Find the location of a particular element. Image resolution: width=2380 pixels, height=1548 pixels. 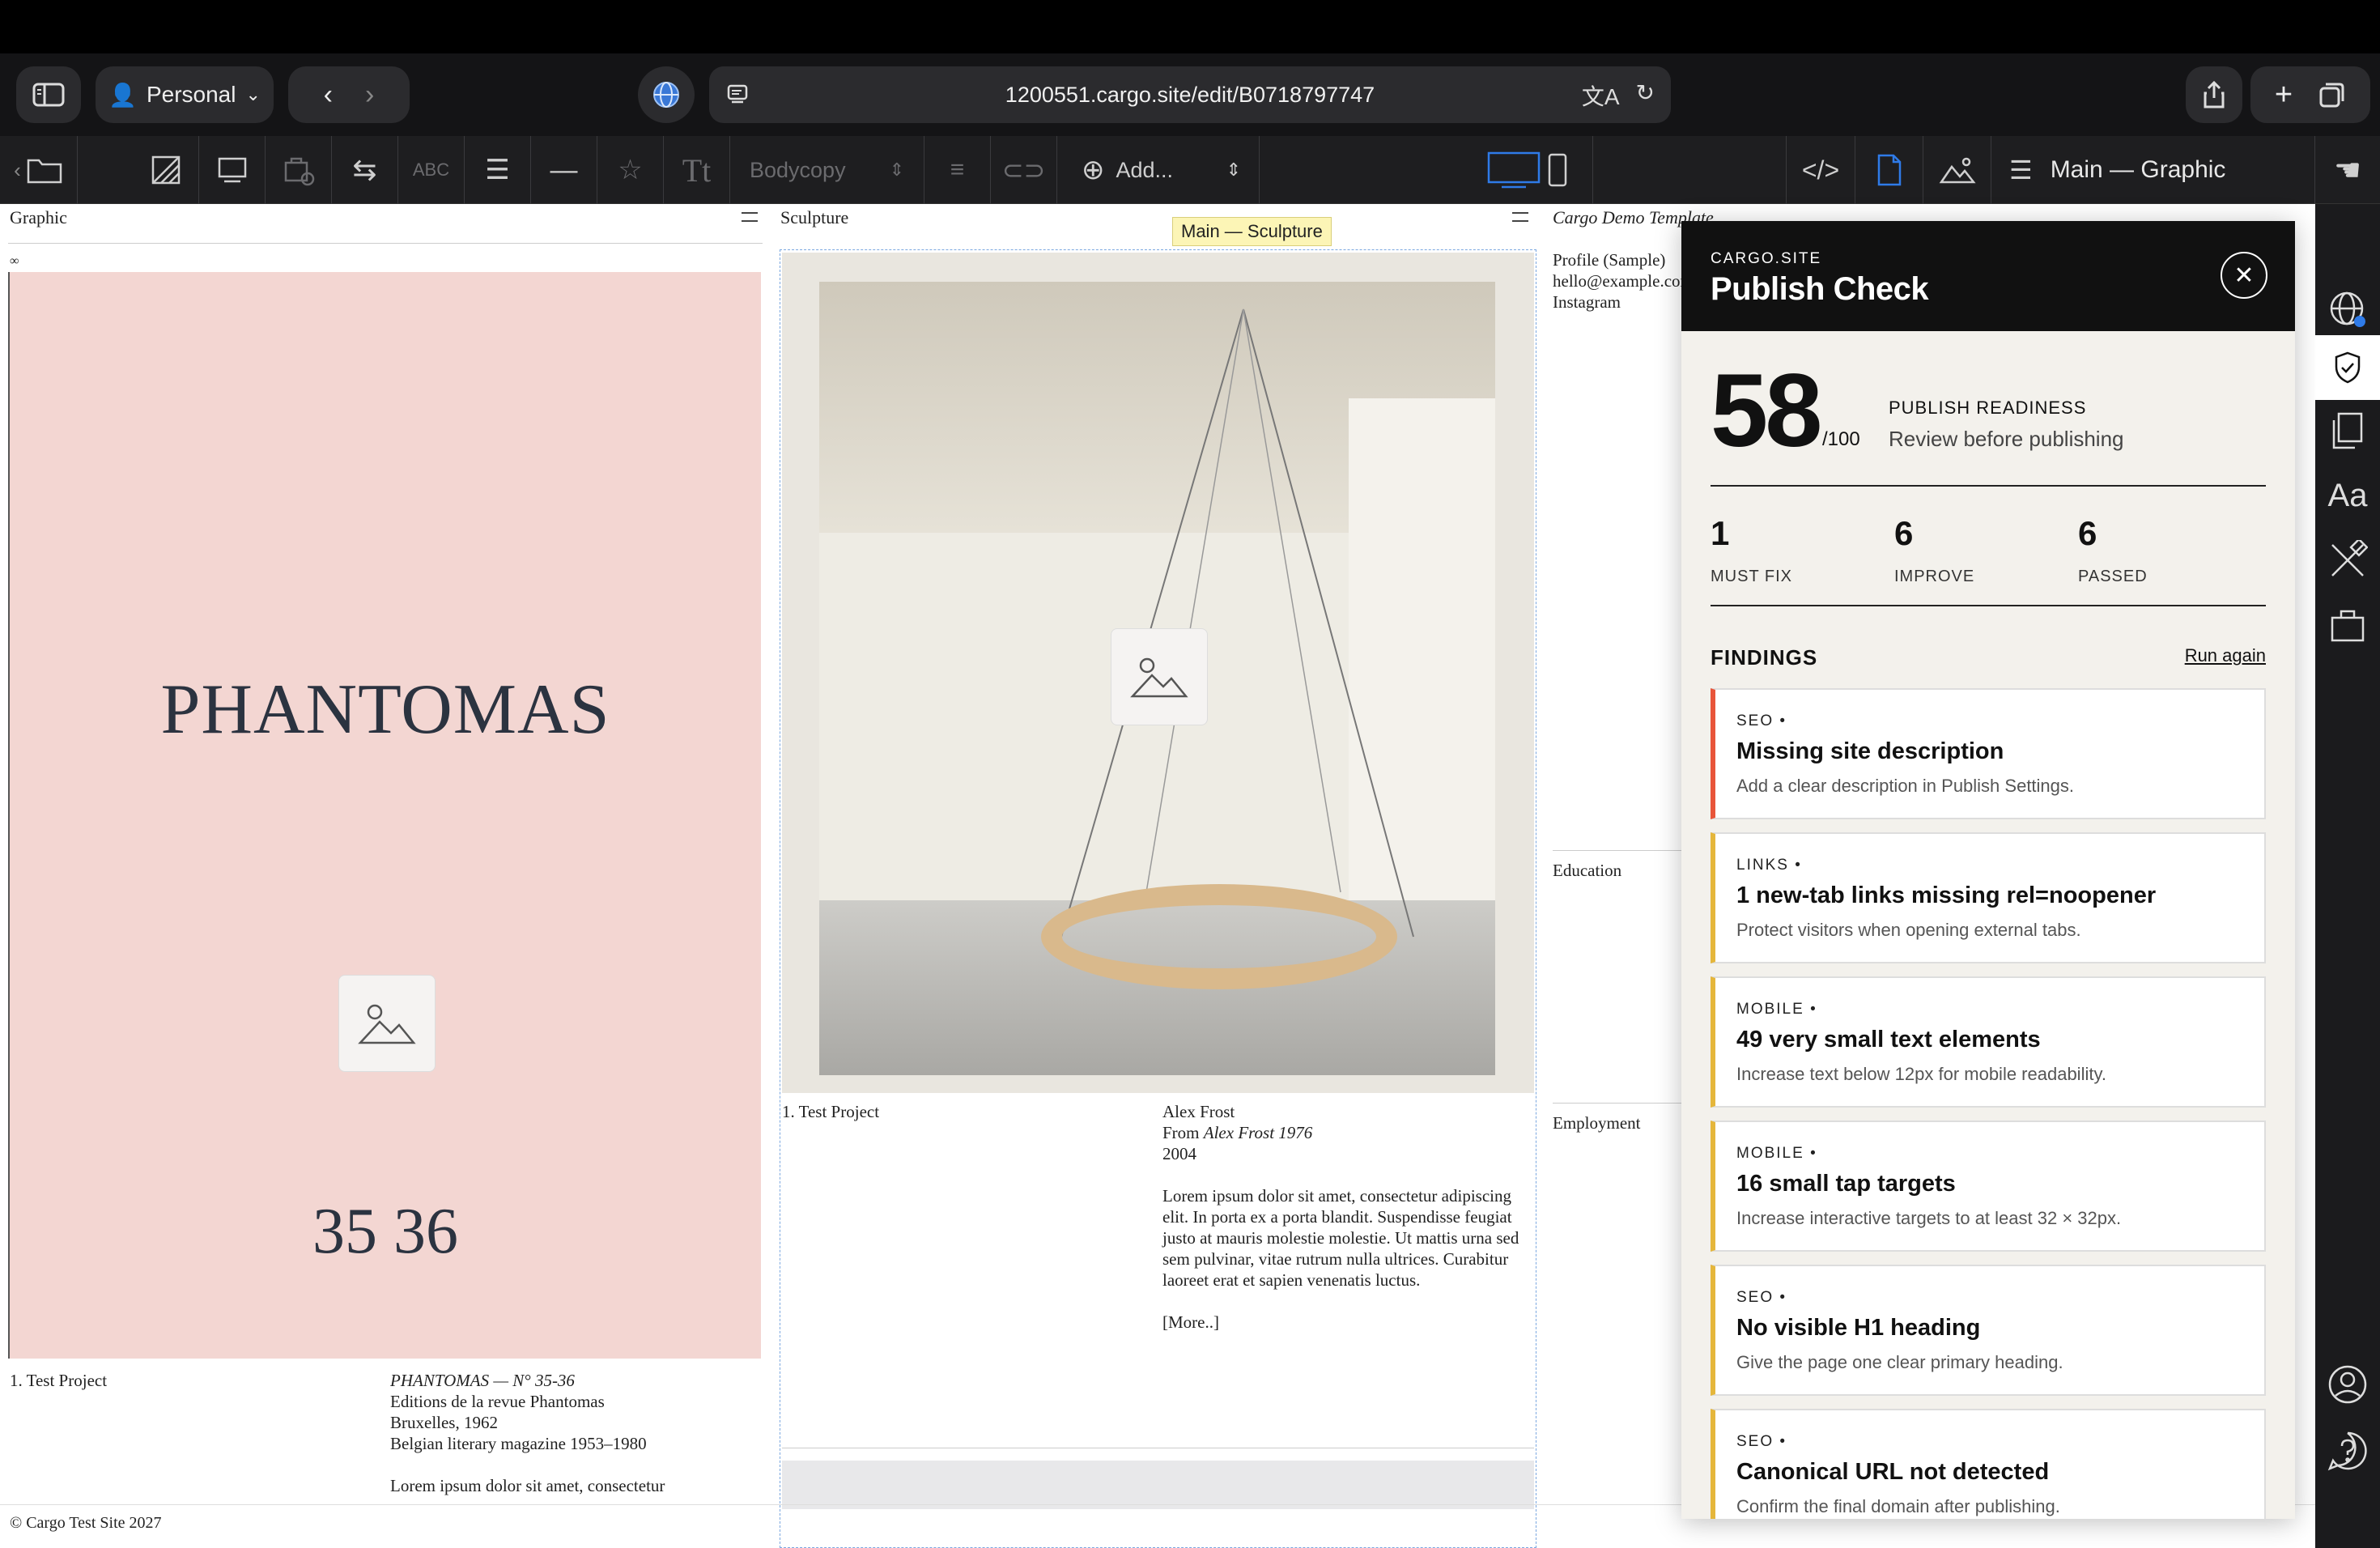

small-mark: ∞ is located at coordinates (15, 261).